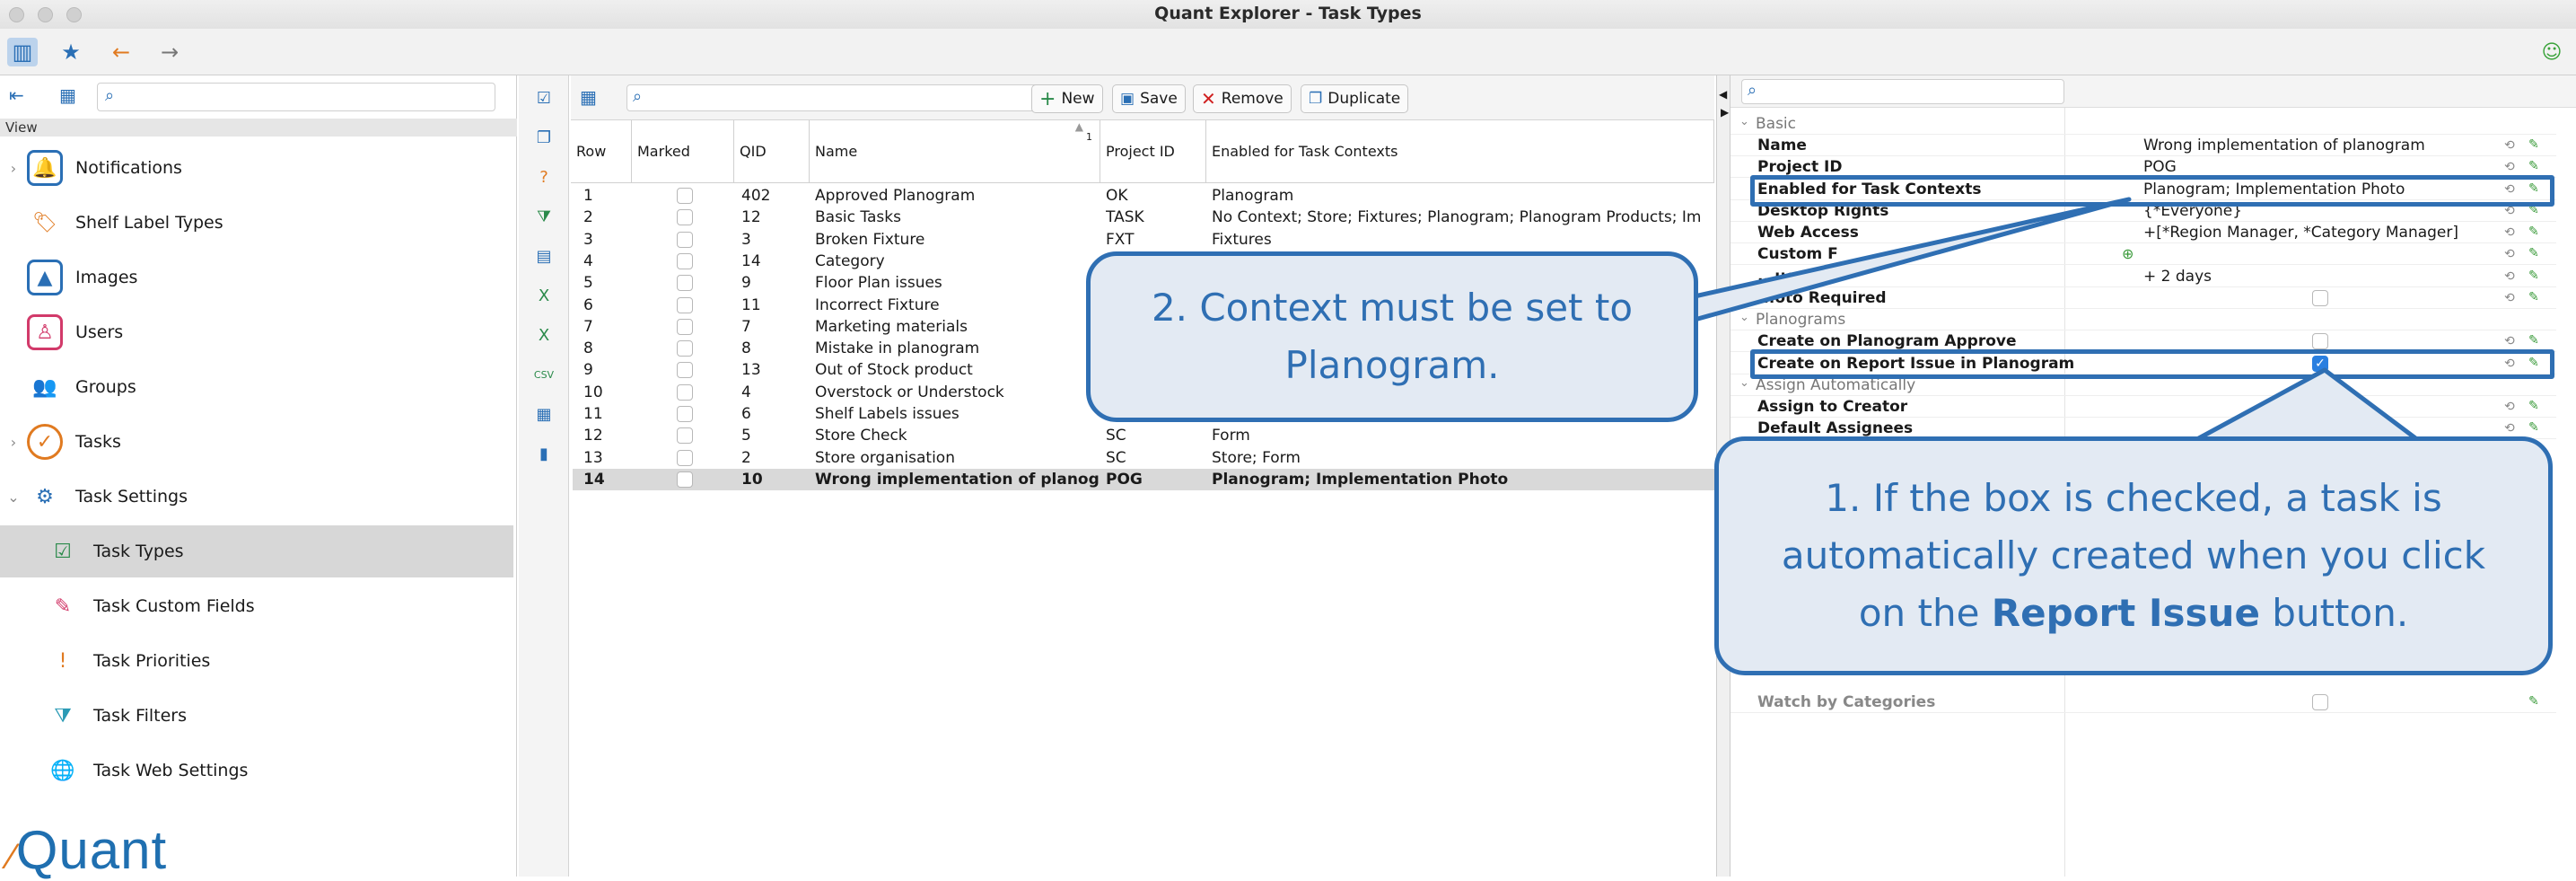  I want to click on context-callout: 2. Context must be set to Planogram., so click(1392, 337).